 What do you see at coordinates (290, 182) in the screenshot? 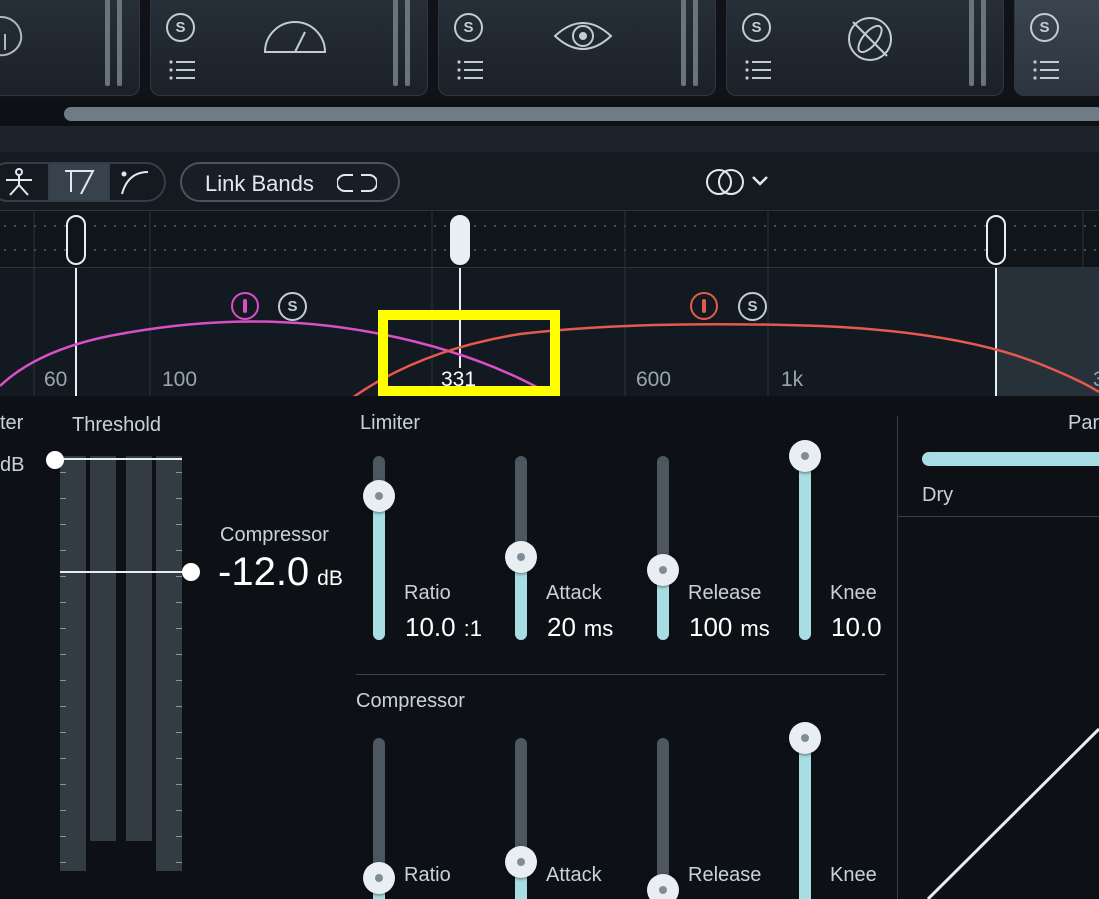
I see `link-bands-button: Link Bands` at bounding box center [290, 182].